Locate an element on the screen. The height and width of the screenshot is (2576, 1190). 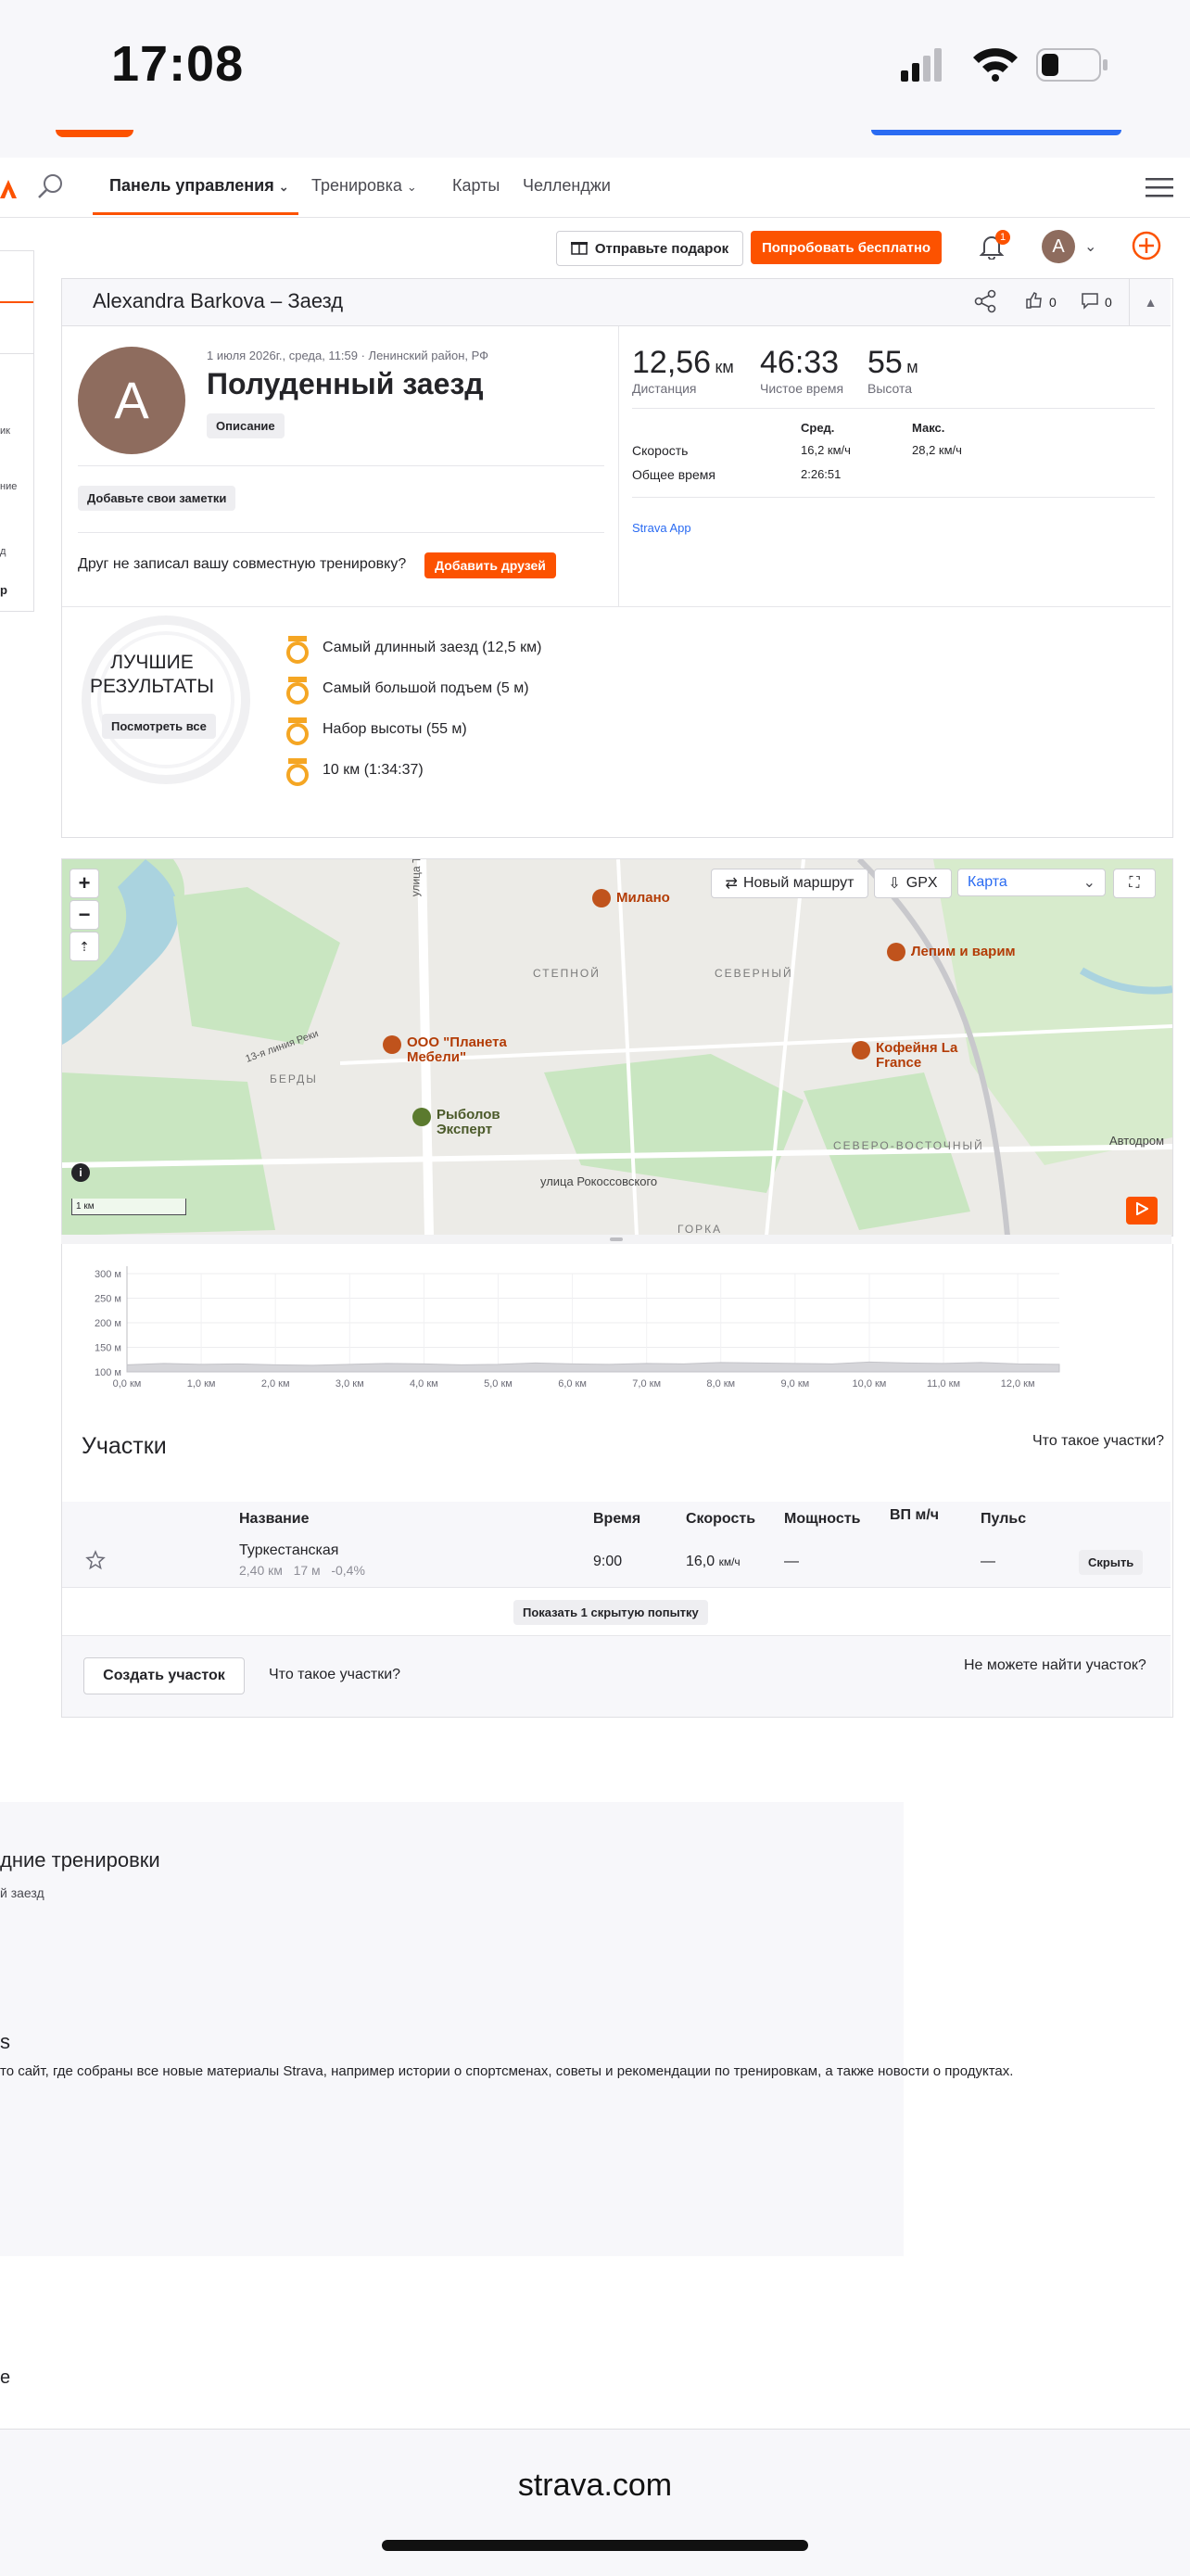
poi-marker: ООО "Планета Мебели" is located at coordinates (455, 1050).